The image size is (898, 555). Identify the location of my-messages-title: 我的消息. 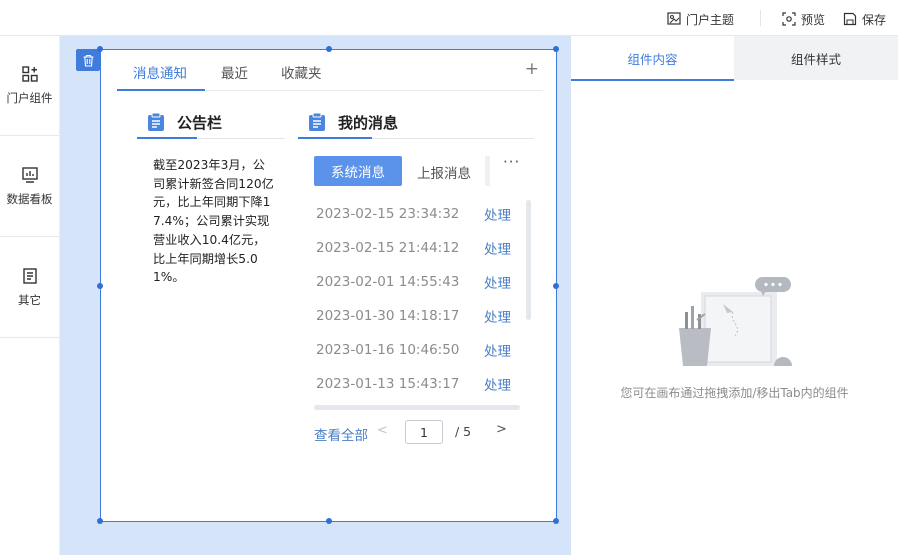
(353, 122).